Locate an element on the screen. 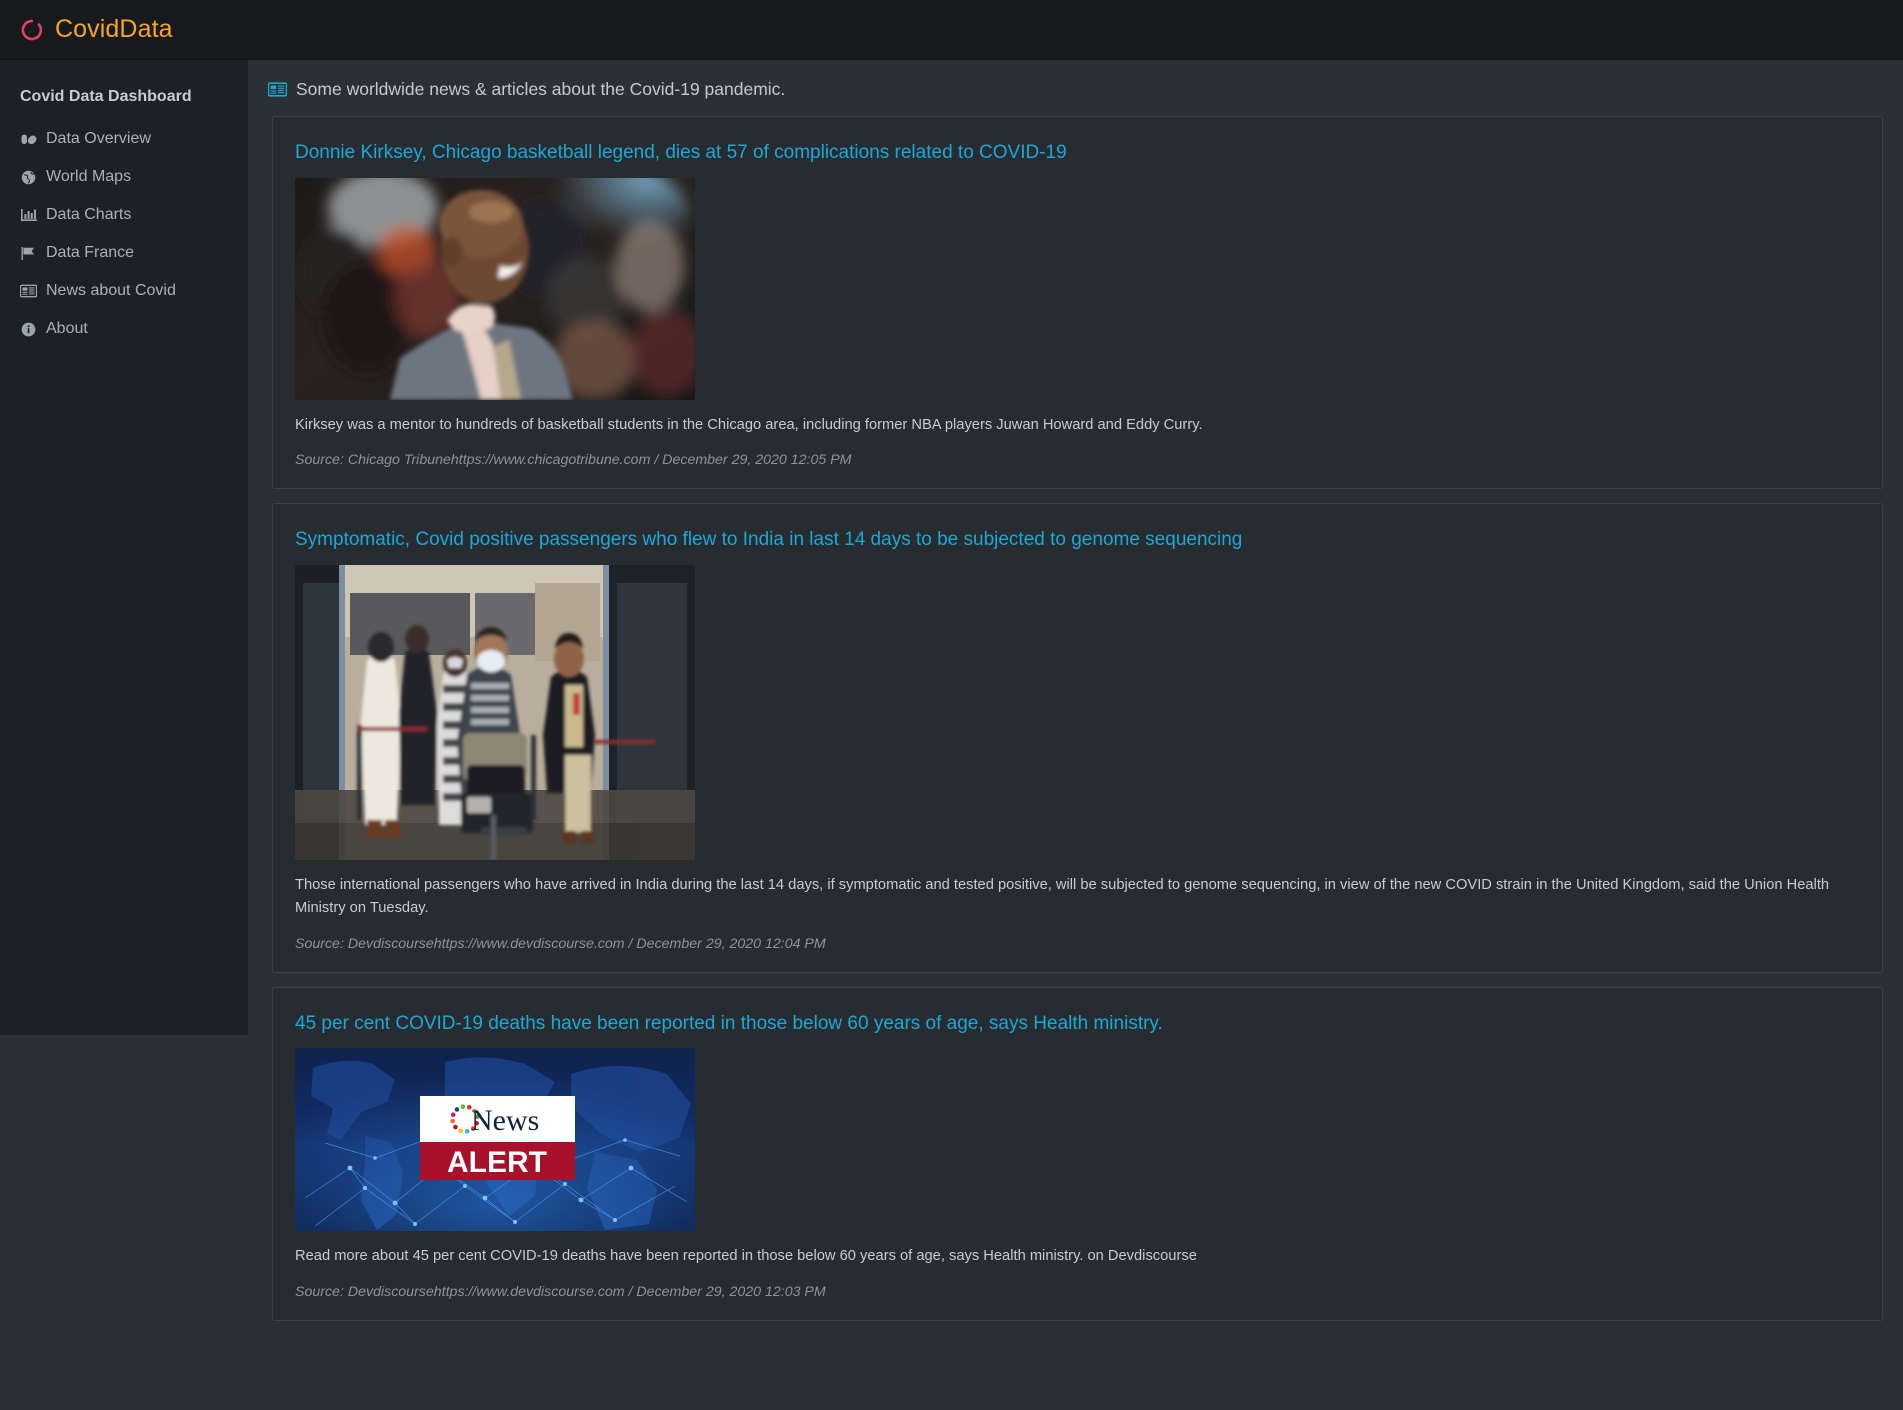 This screenshot has height=1410, width=1903. sidebar-item-data-charts: Data Charts is located at coordinates (124, 215).